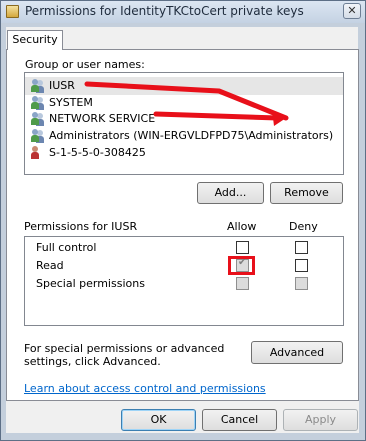  Describe the element at coordinates (320, 420) in the screenshot. I see `apply-button: Apply` at that location.